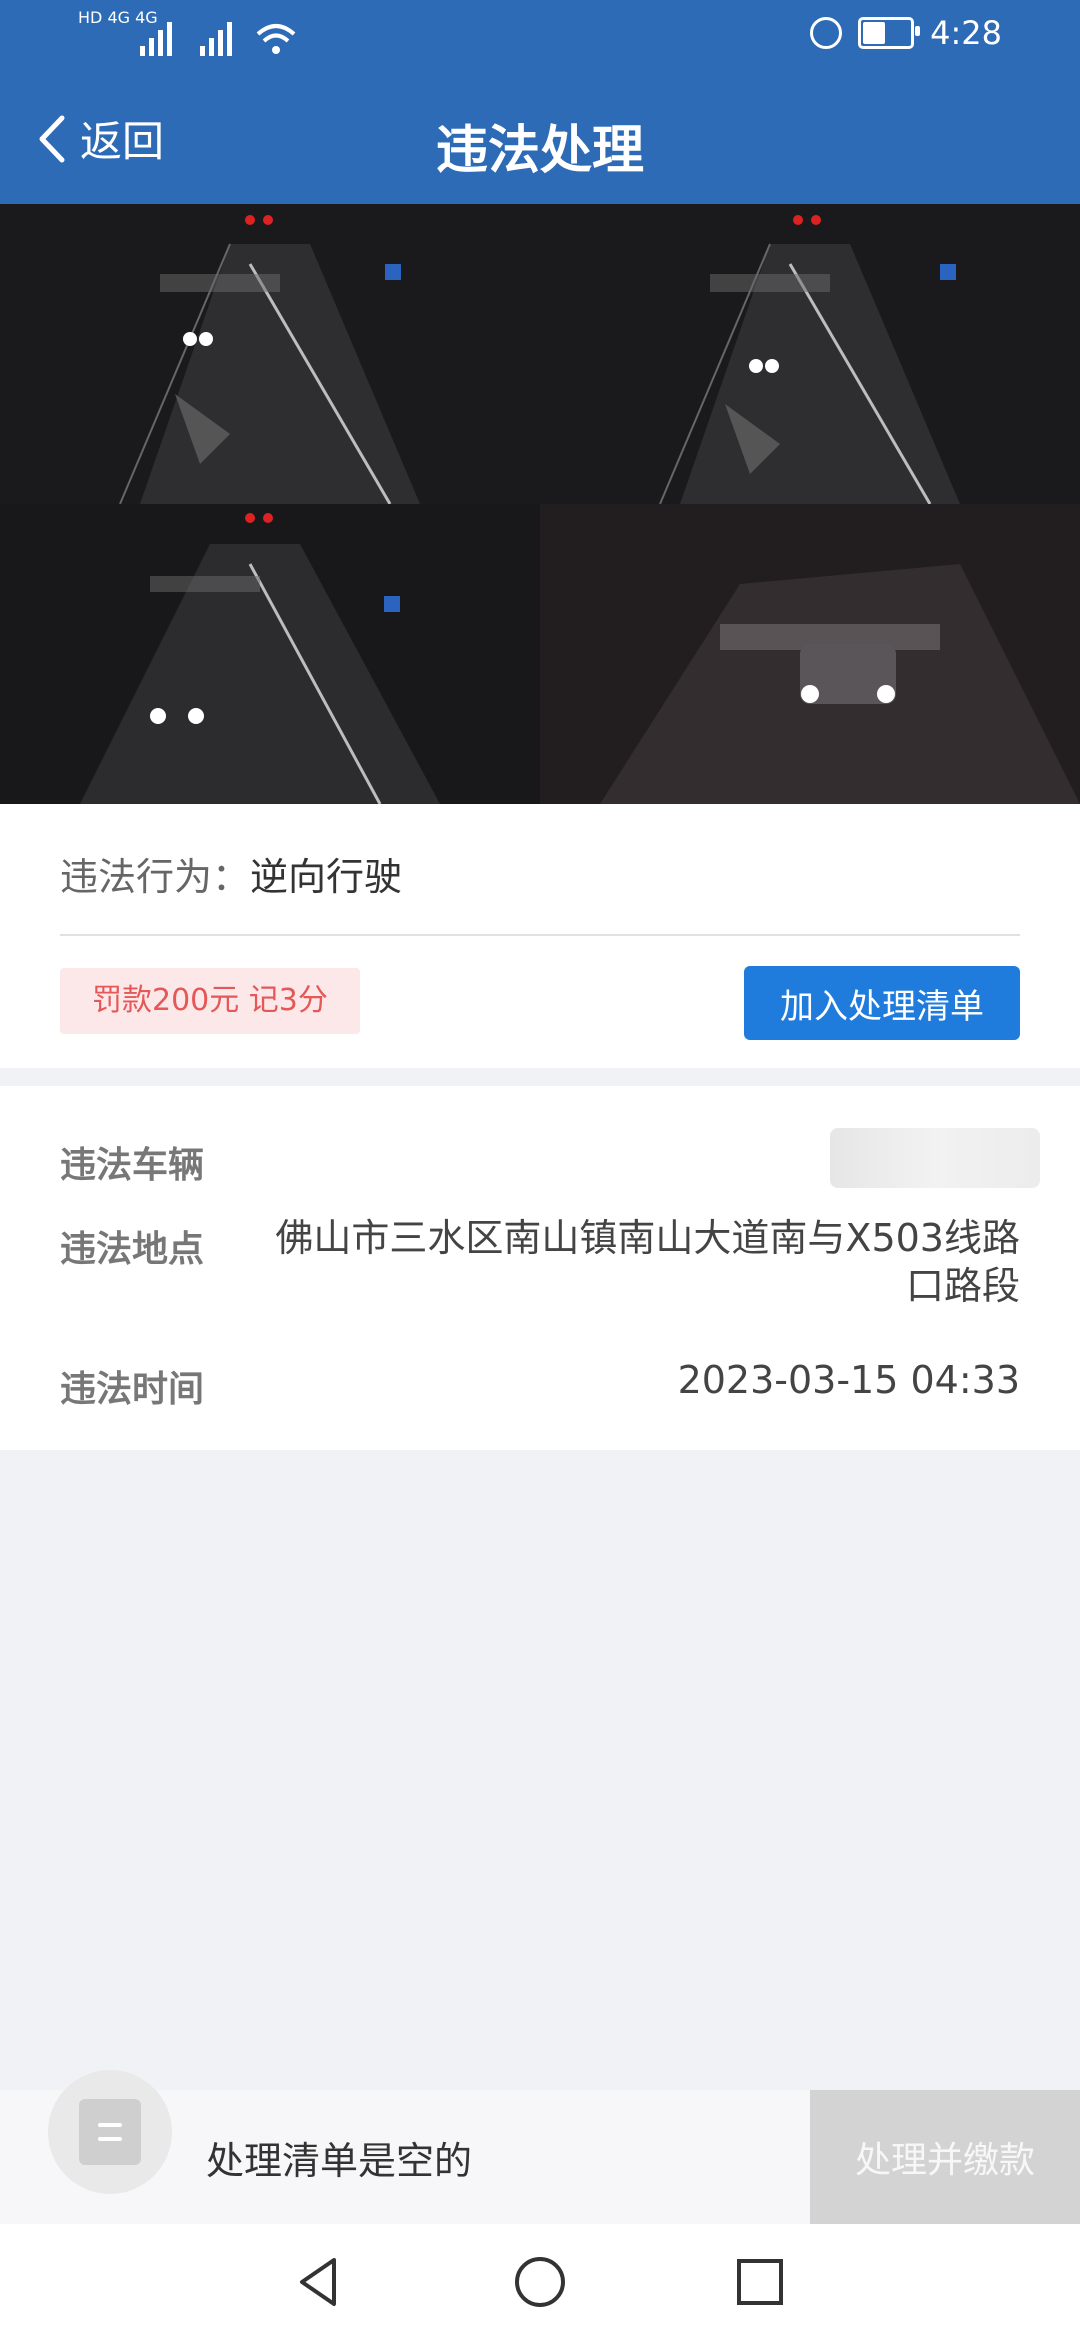 The image size is (1080, 2340). What do you see at coordinates (540, 36) in the screenshot?
I see `status-bar: HD 4G 4G 4:28` at bounding box center [540, 36].